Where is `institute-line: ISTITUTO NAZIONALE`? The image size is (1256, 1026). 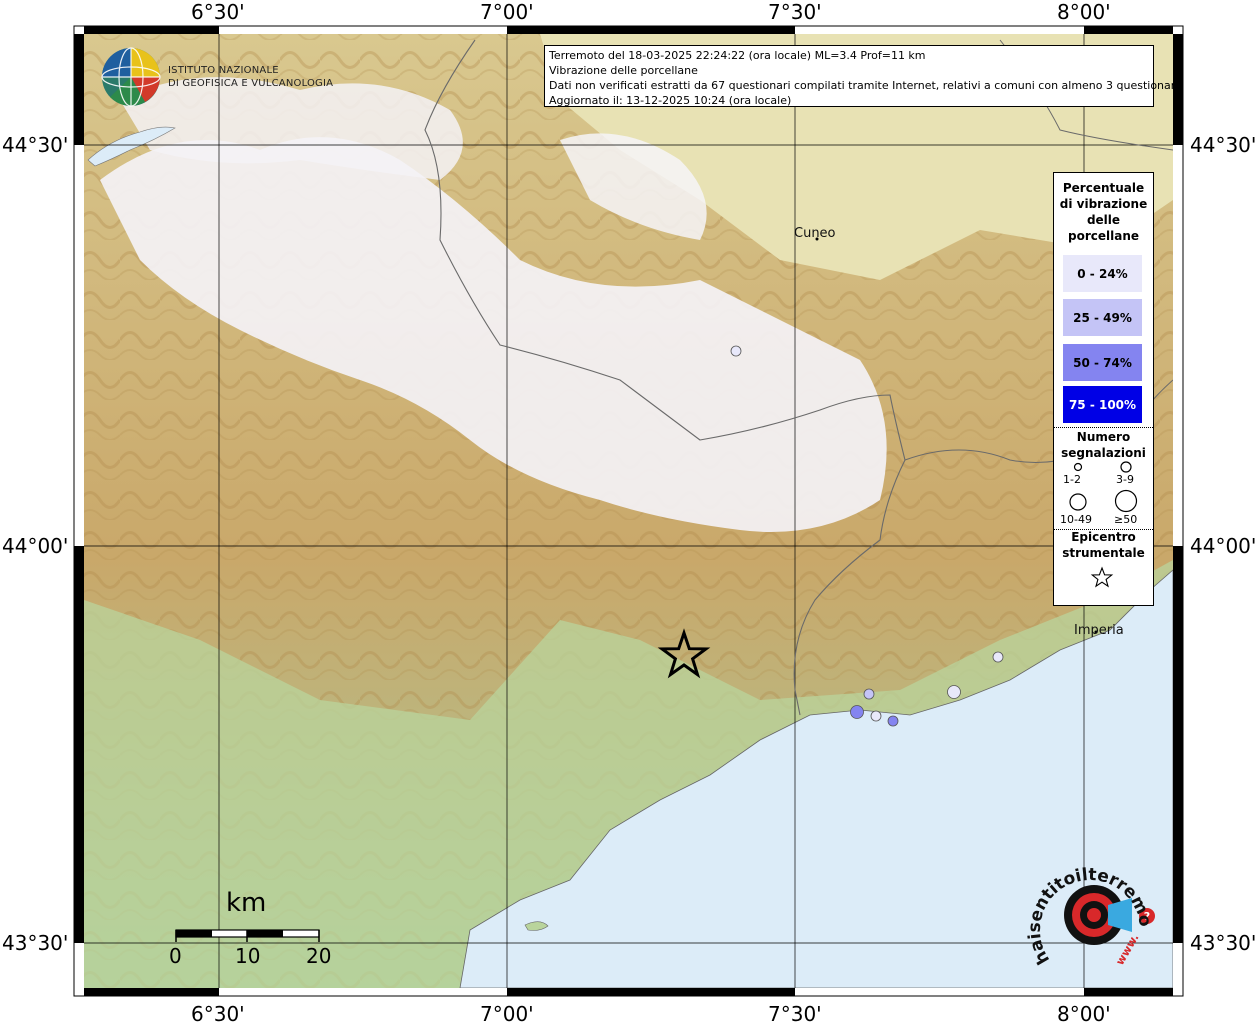
institute-line: ISTITUTO NAZIONALE is located at coordinates (223, 70).